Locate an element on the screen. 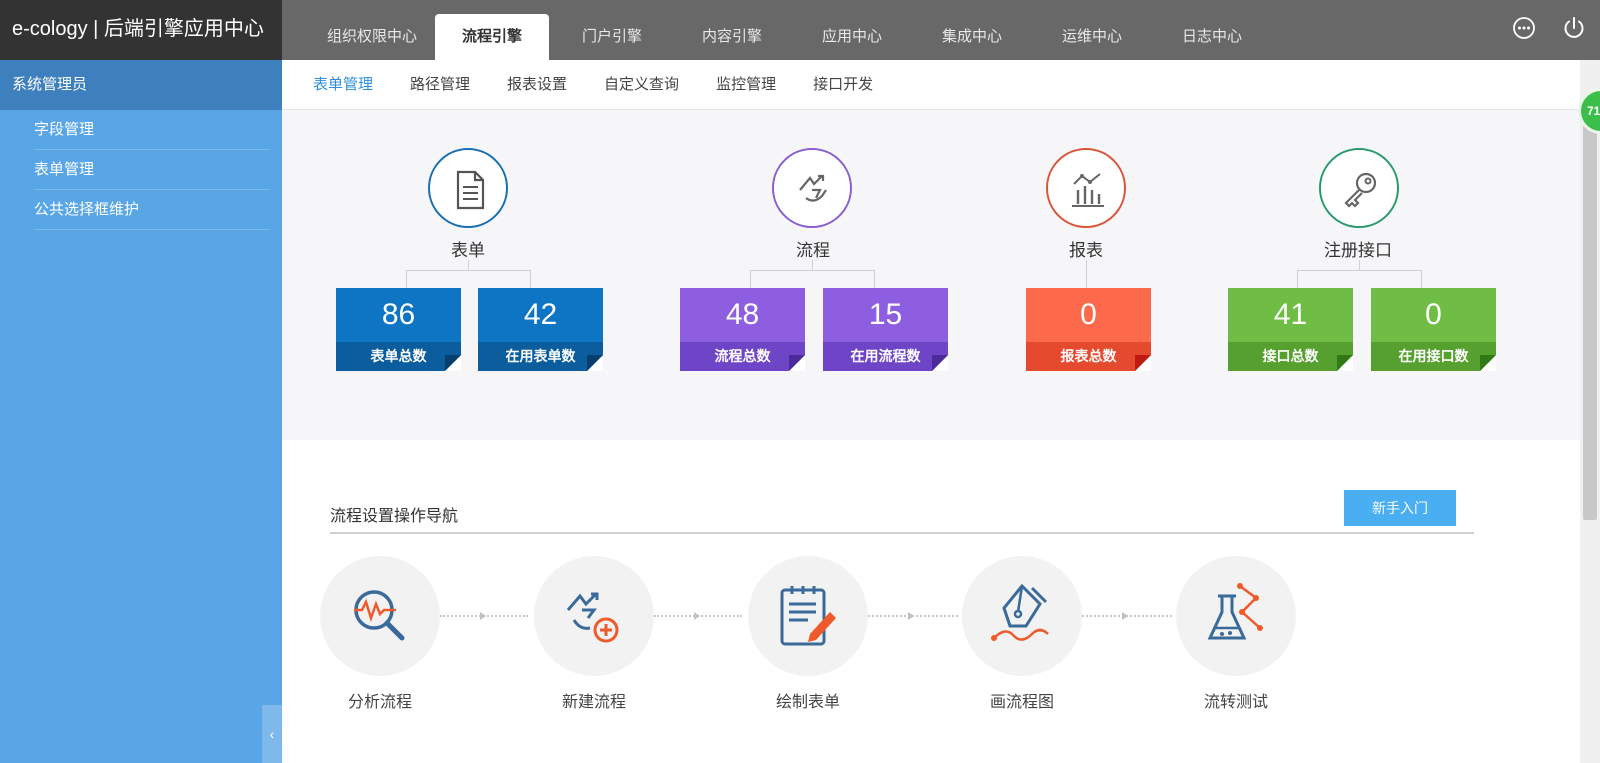  tab-content-engine: 内容引擎 is located at coordinates (732, 37).